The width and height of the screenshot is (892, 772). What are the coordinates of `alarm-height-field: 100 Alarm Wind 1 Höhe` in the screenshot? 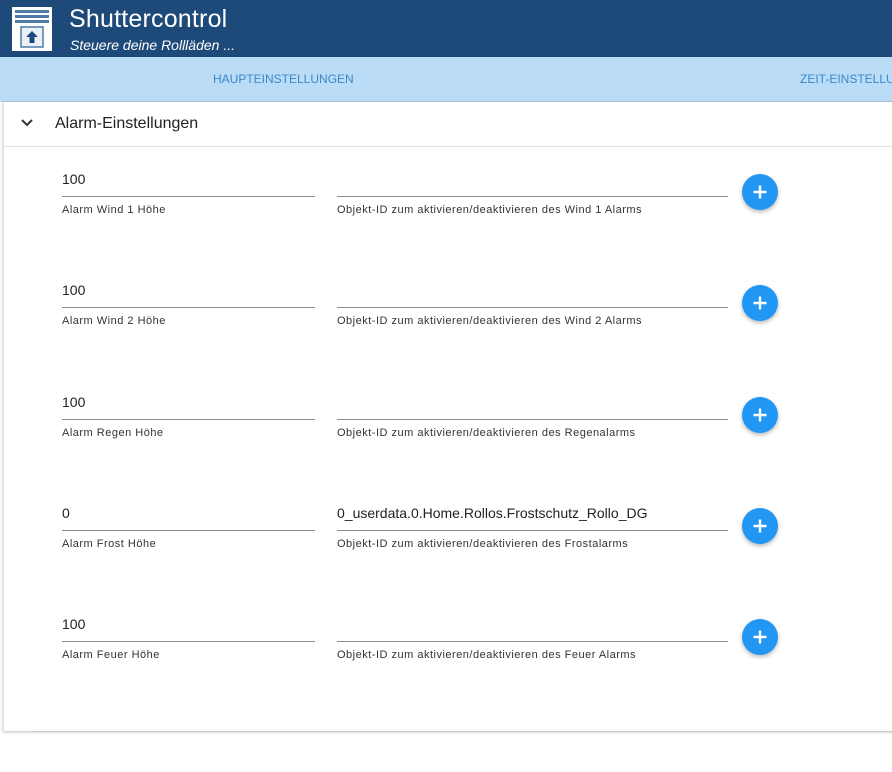 It's located at (188, 193).